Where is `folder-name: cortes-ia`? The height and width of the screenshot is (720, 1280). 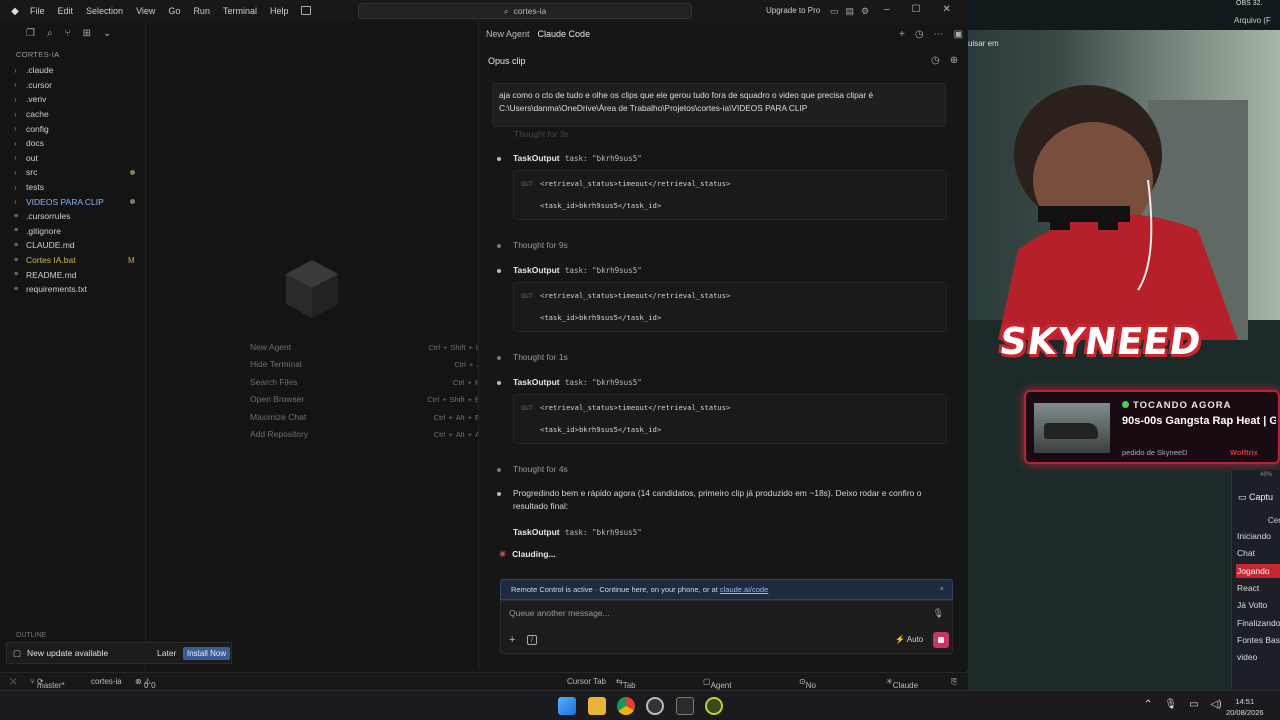
folder-name: cortes-ia is located at coordinates (106, 681).